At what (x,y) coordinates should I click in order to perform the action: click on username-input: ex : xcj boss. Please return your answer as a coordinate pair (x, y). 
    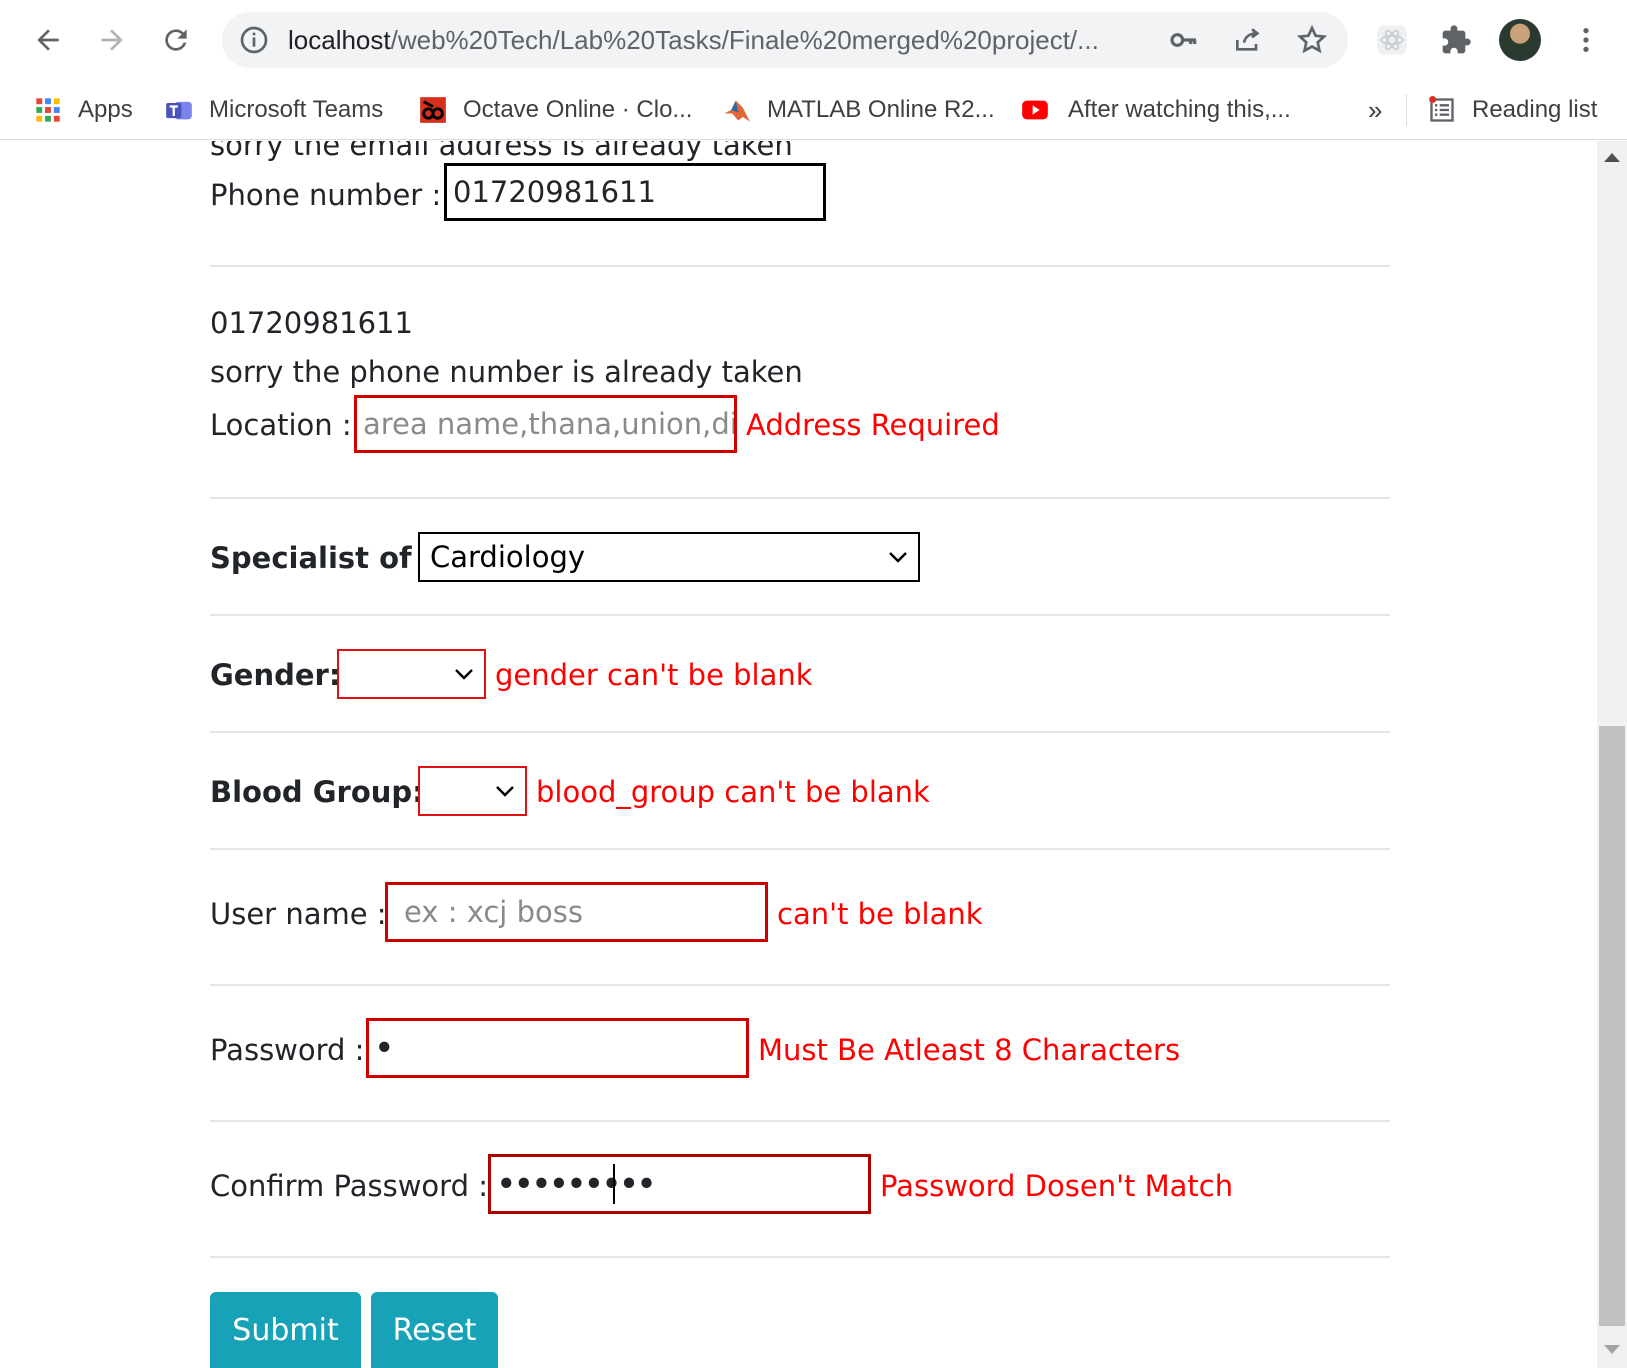
    Looking at the image, I should click on (576, 912).